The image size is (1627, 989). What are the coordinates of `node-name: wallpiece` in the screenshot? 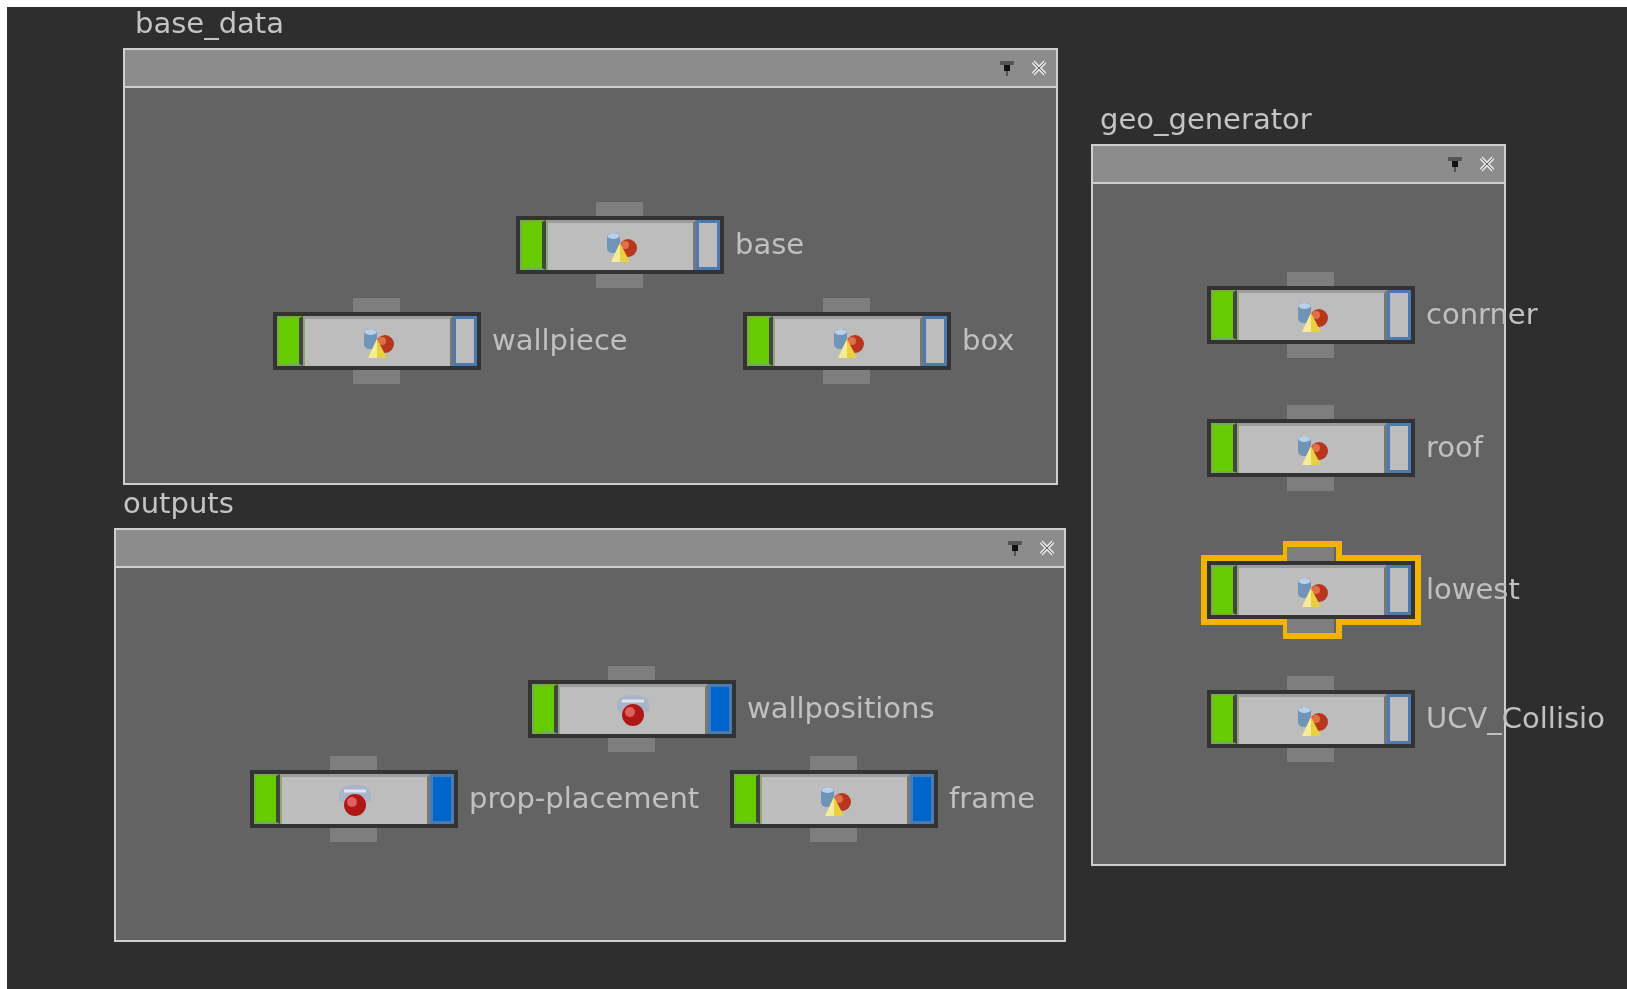 It's located at (560, 340).